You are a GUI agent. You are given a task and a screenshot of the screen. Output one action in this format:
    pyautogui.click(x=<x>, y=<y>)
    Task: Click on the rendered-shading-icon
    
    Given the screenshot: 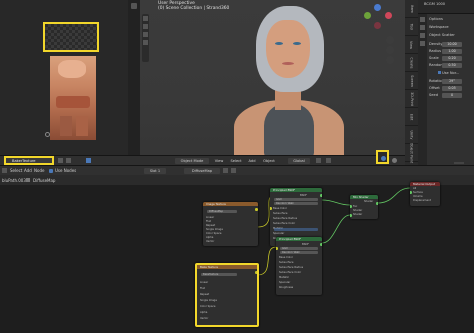 What is the action you would take?
    pyautogui.click(x=394, y=160)
    